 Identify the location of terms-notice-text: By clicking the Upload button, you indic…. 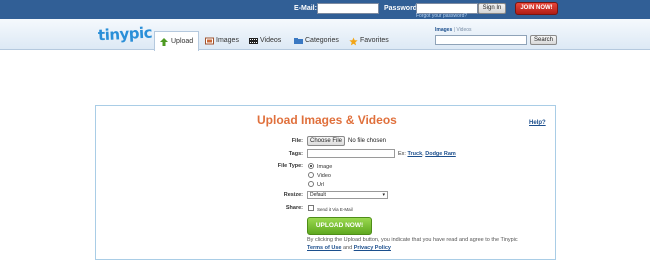
(412, 240).